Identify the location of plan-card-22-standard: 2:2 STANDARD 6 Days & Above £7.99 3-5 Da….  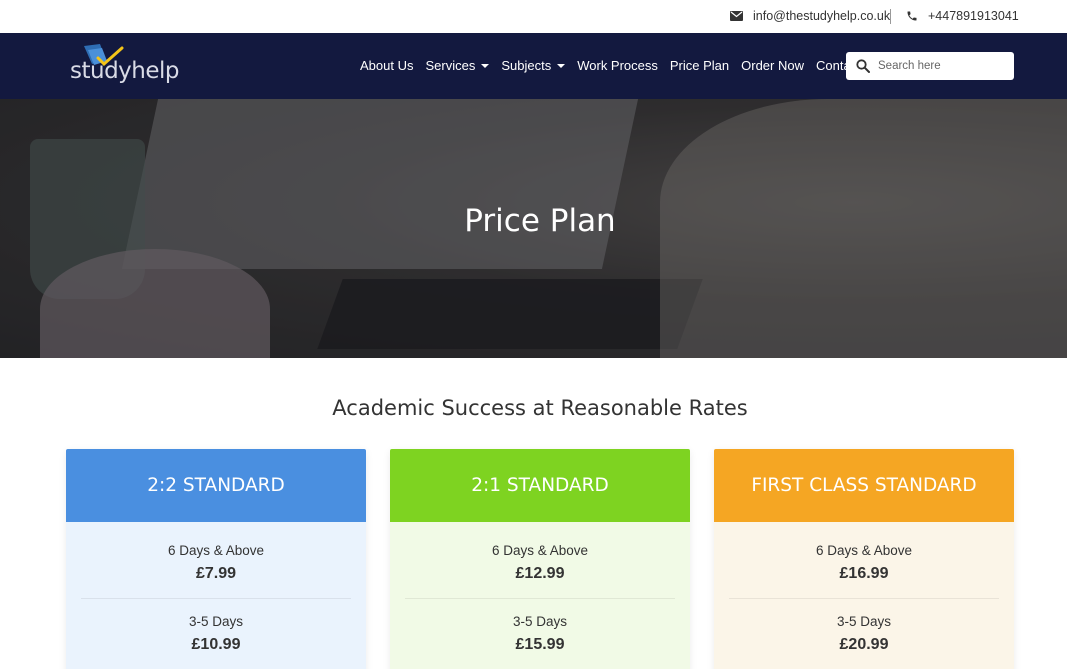
(216, 559).